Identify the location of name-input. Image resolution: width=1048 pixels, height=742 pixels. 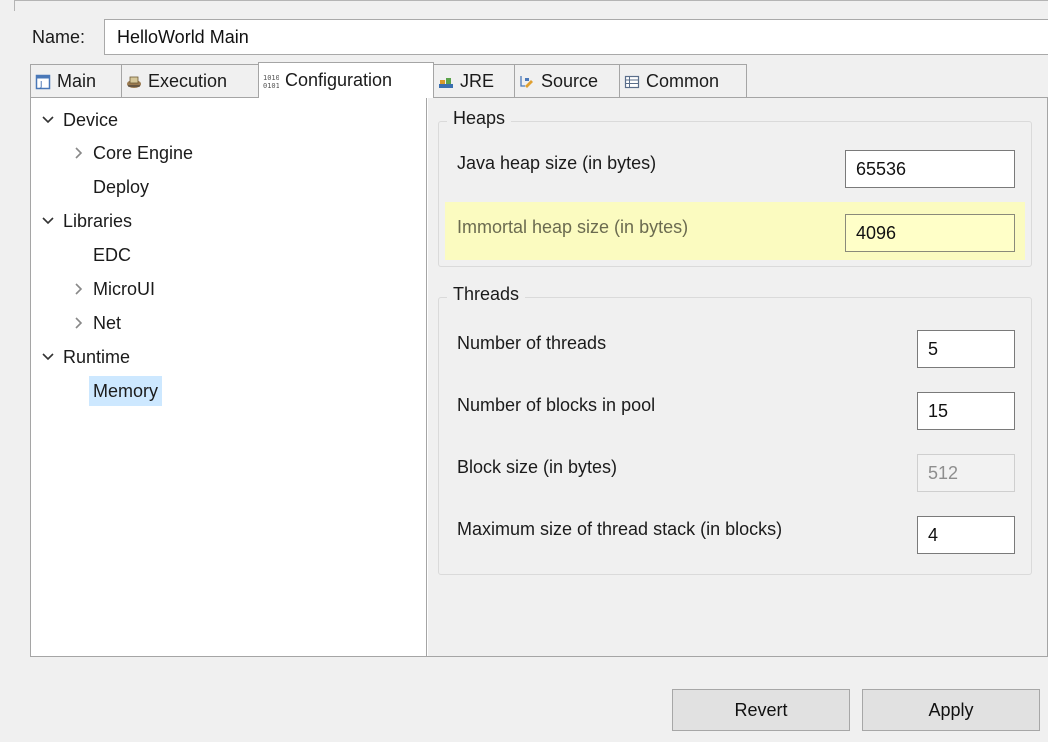
(576, 37).